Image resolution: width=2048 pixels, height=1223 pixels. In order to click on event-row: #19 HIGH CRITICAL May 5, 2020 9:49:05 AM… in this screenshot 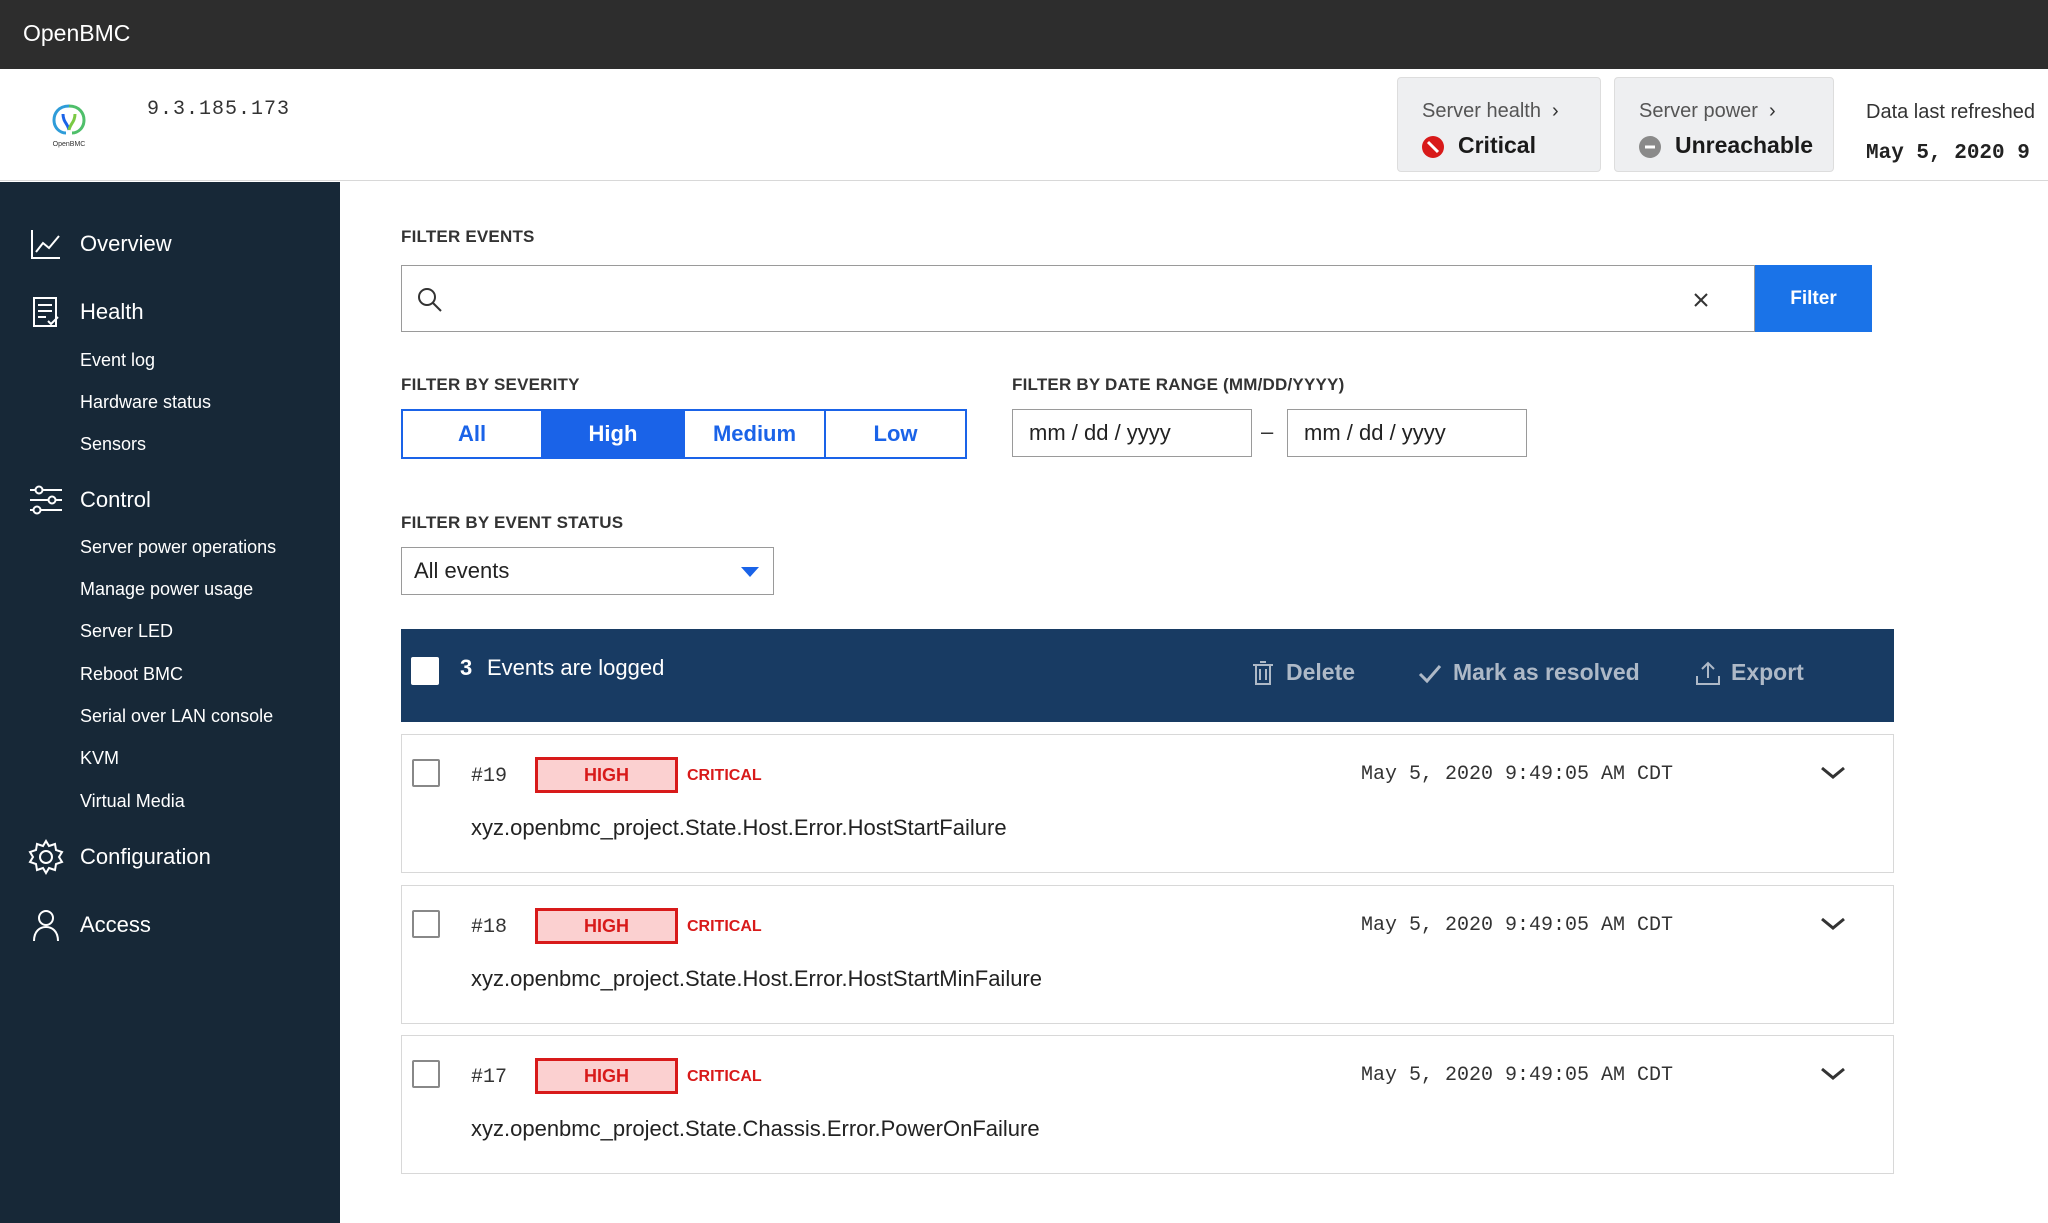, I will do `click(1147, 803)`.